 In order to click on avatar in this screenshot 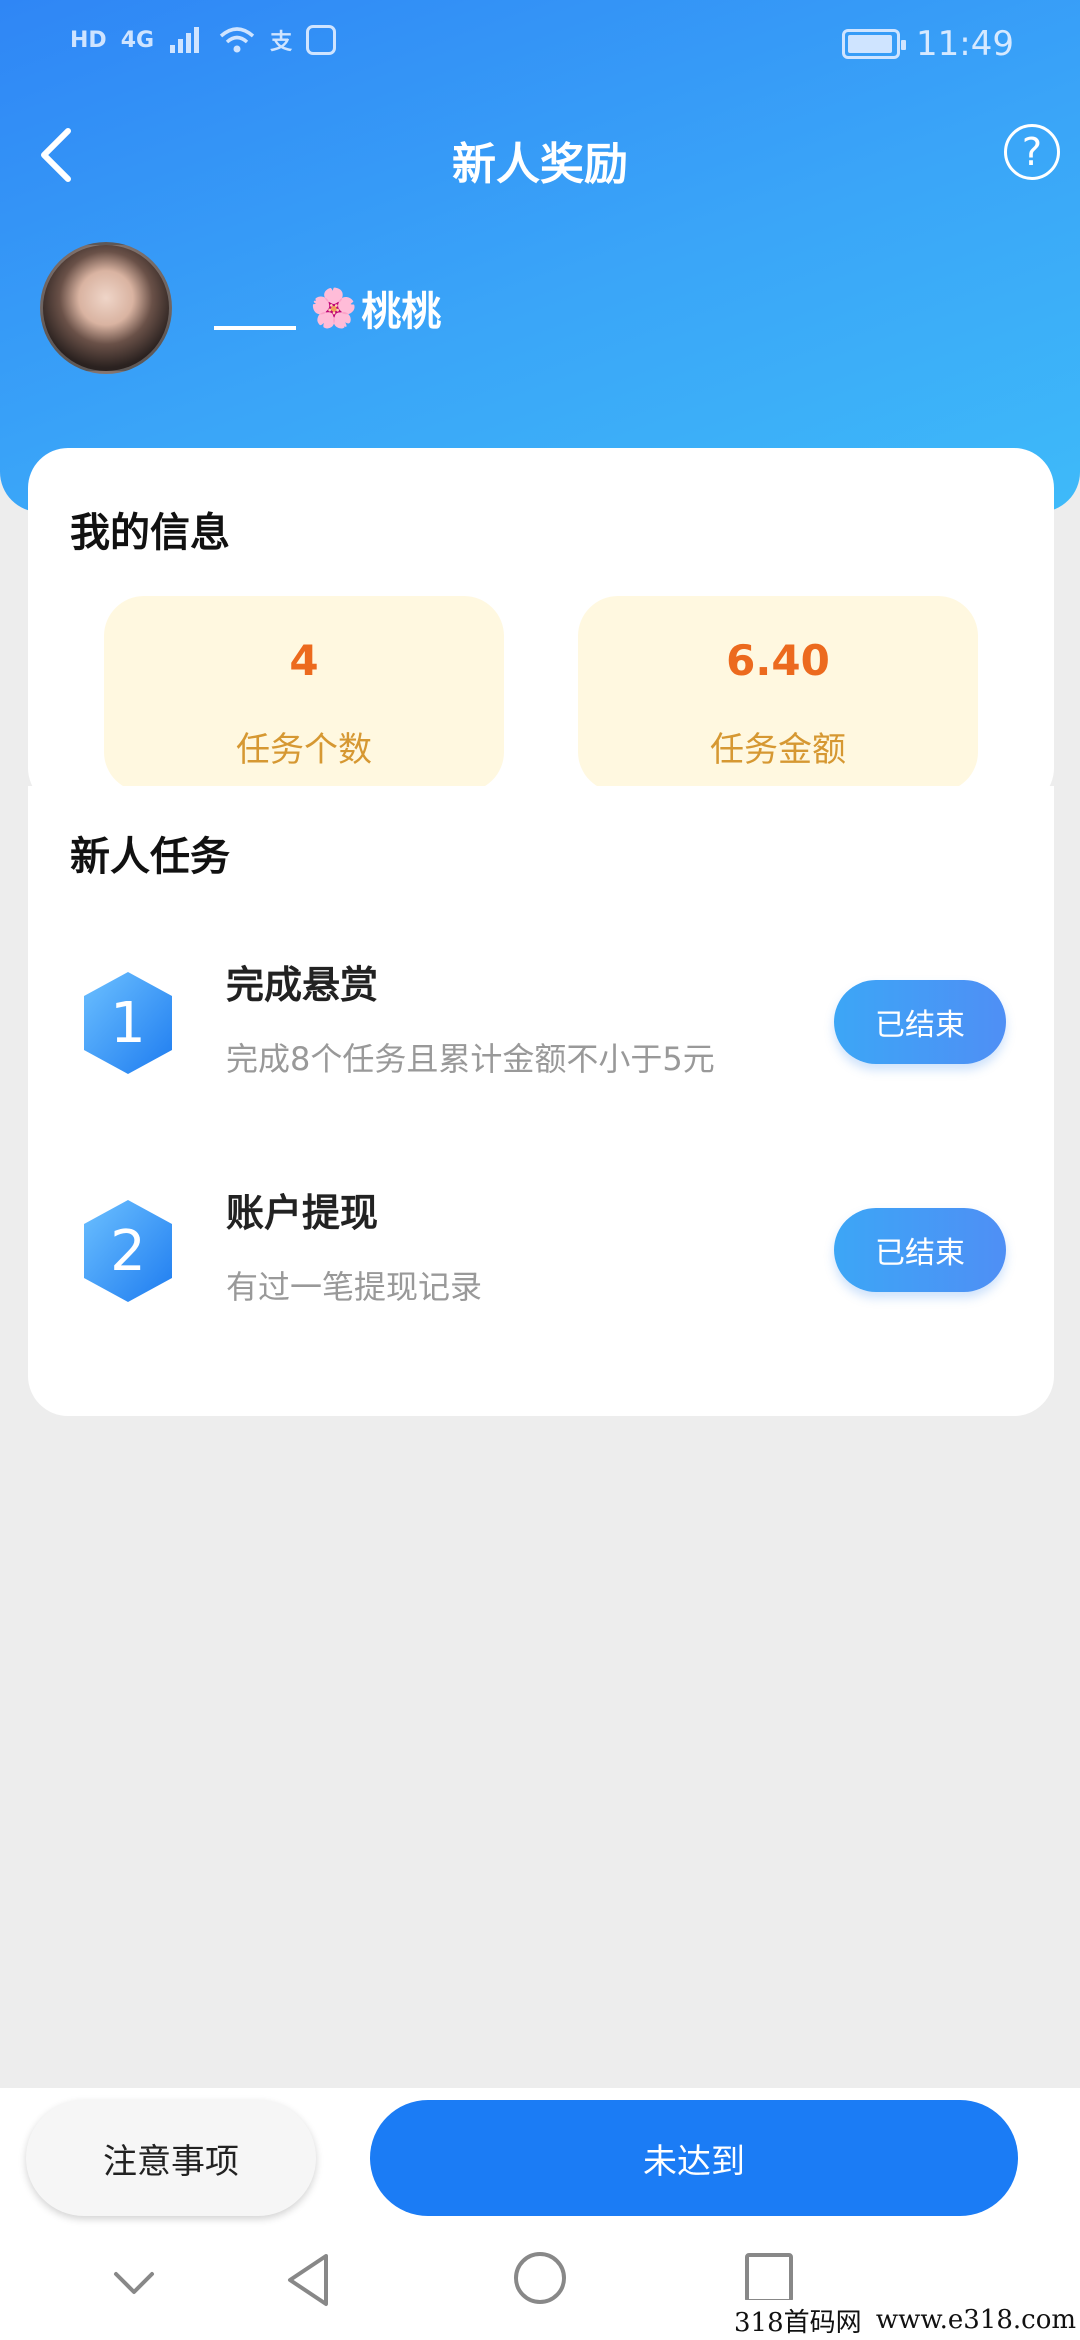, I will do `click(106, 308)`.